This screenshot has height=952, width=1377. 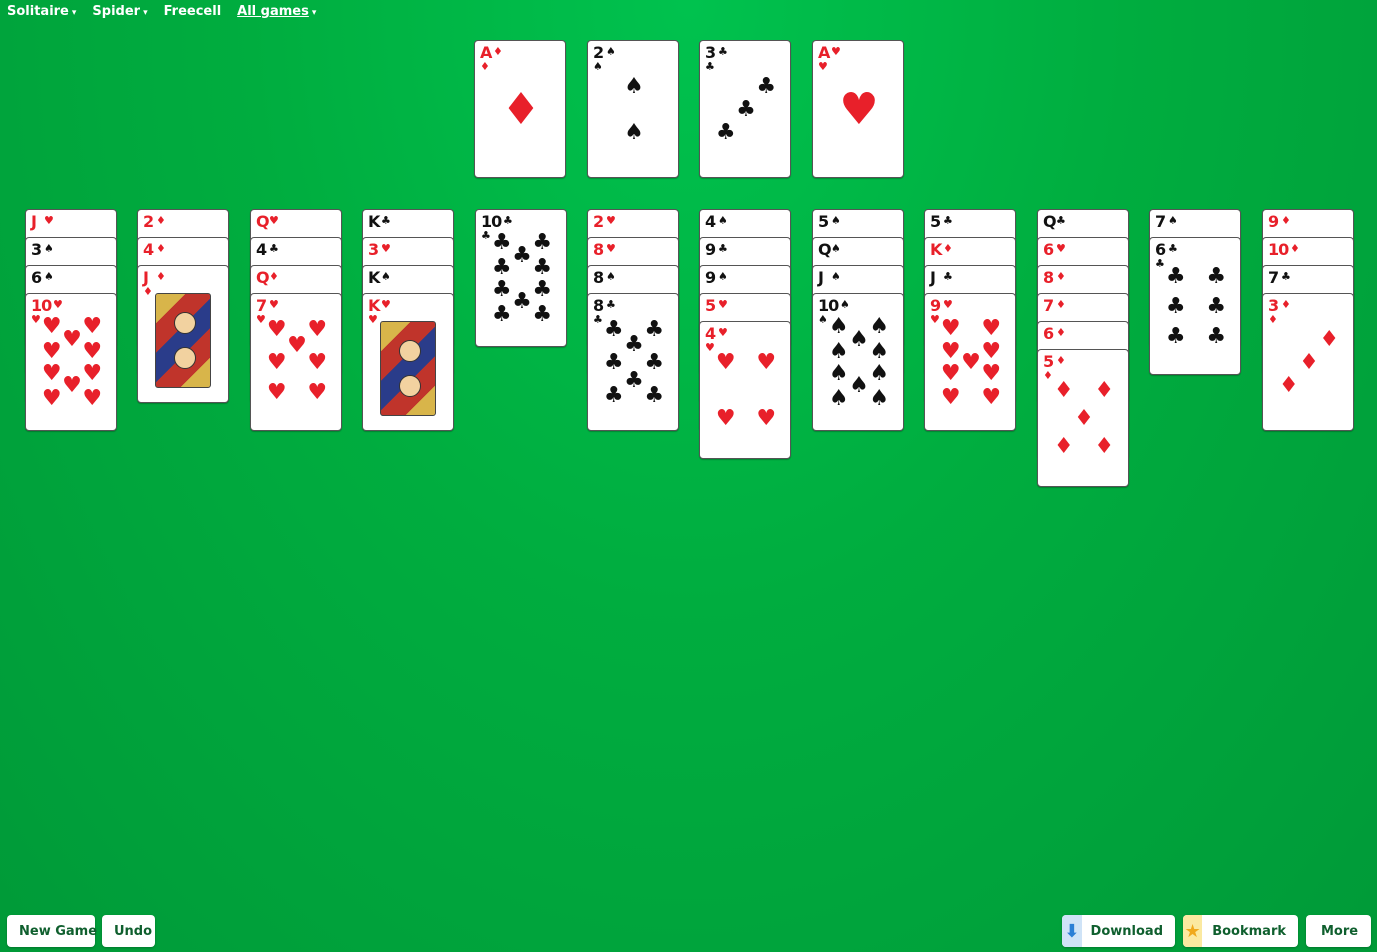 I want to click on card-k-of-hearts: K ♥ ♥, so click(x=408, y=362).